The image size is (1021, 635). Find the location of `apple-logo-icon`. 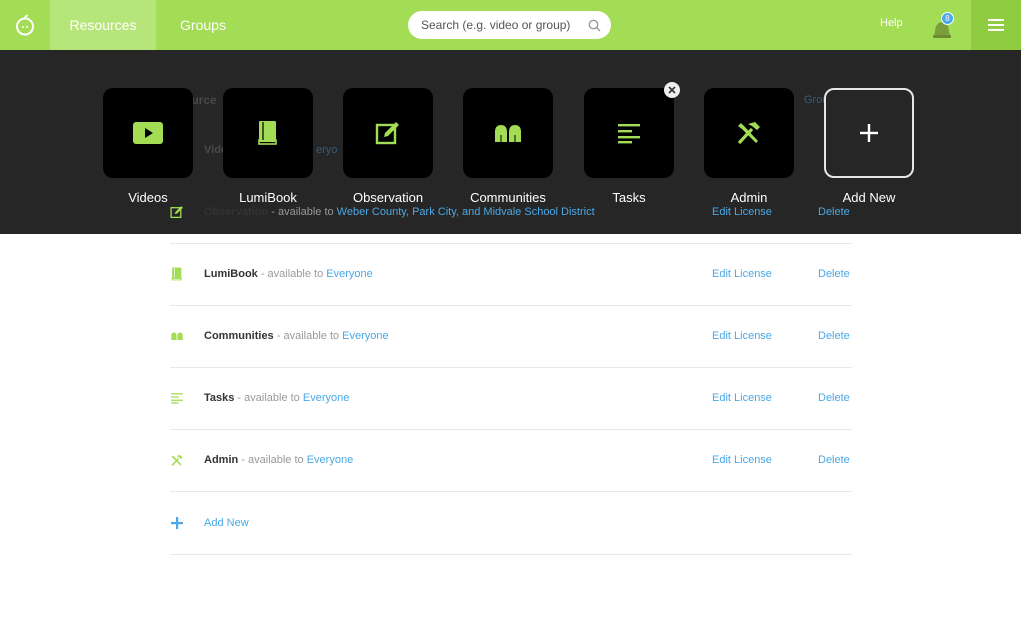

apple-logo-icon is located at coordinates (25, 25).